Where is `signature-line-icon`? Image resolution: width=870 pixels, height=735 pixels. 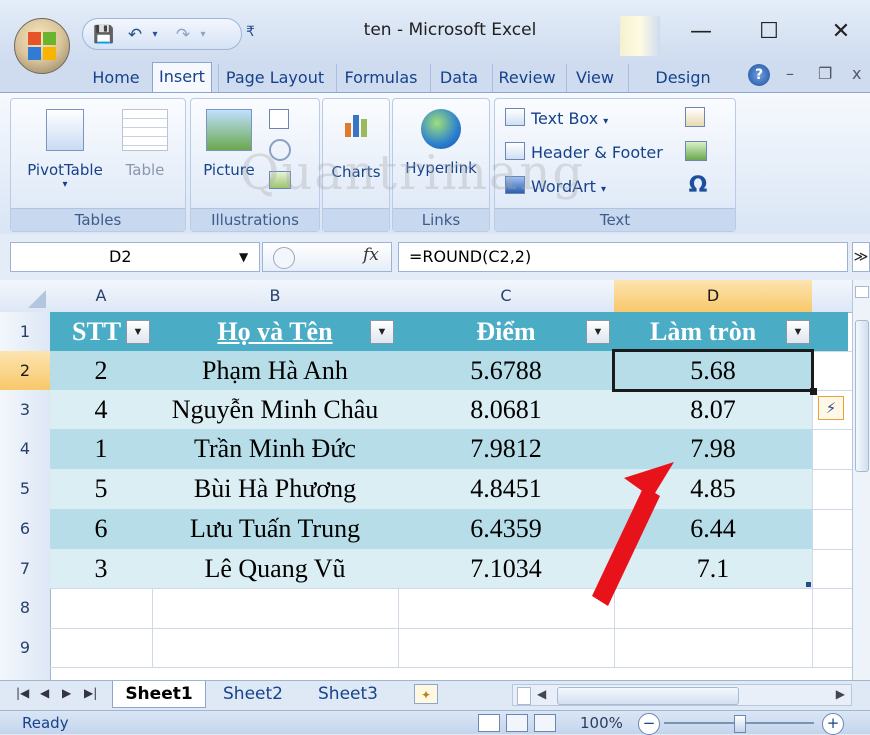
signature-line-icon is located at coordinates (695, 117).